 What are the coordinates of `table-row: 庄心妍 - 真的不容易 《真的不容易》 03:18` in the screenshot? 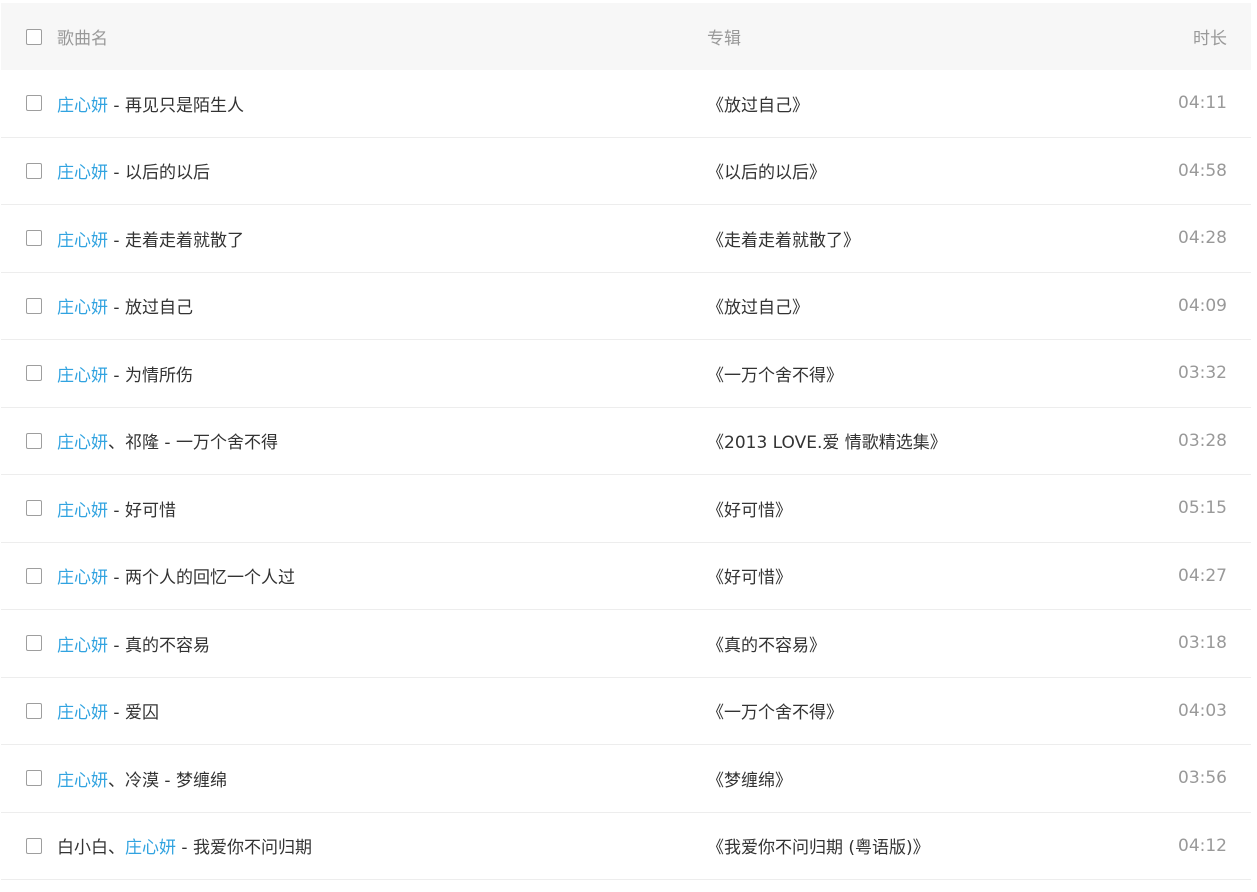 It's located at (626, 644).